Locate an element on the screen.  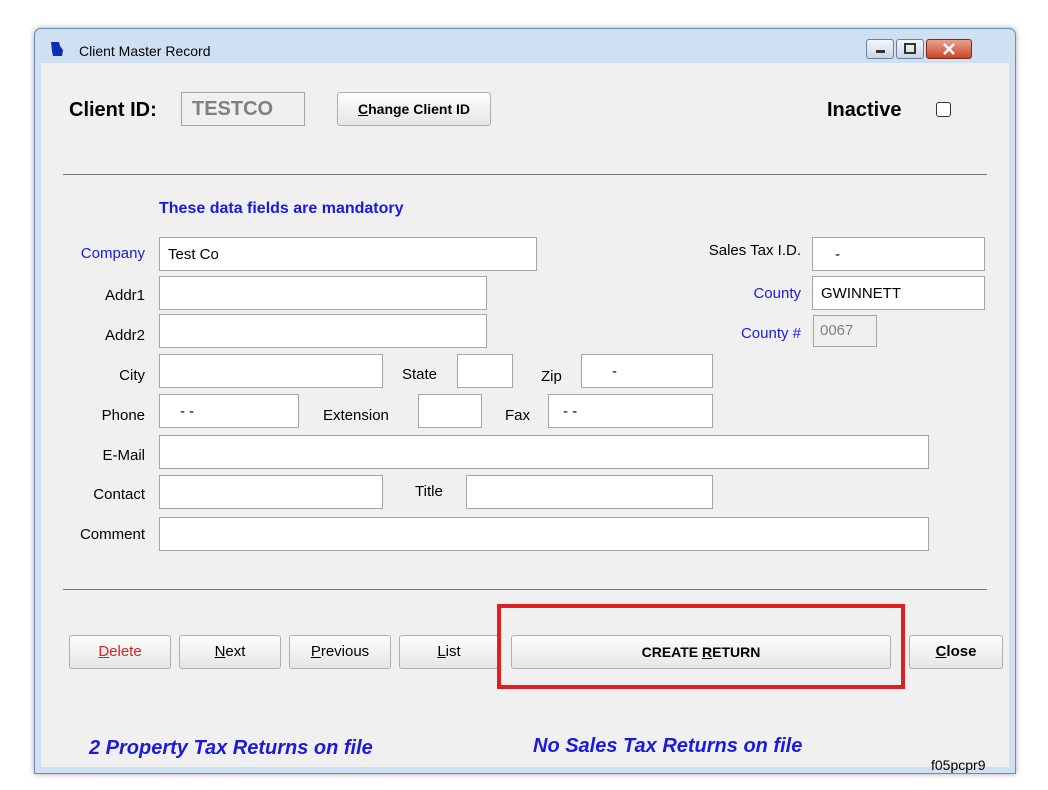
city-field is located at coordinates (271, 371).